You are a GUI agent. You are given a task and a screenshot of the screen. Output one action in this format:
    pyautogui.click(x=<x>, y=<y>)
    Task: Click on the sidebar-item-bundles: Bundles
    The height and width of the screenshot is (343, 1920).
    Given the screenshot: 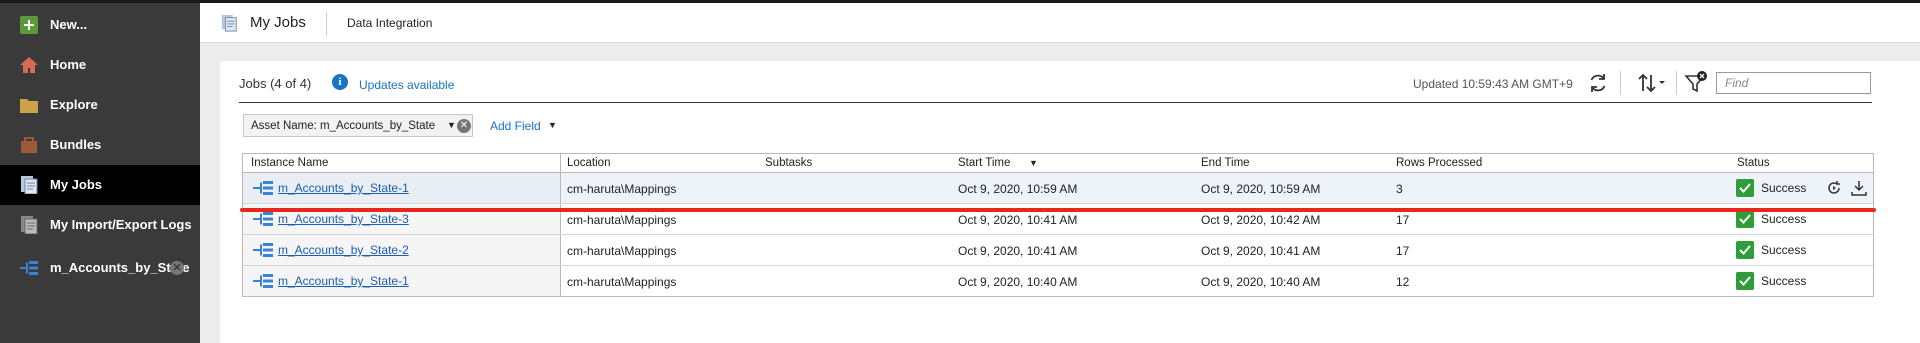 What is the action you would take?
    pyautogui.click(x=100, y=145)
    